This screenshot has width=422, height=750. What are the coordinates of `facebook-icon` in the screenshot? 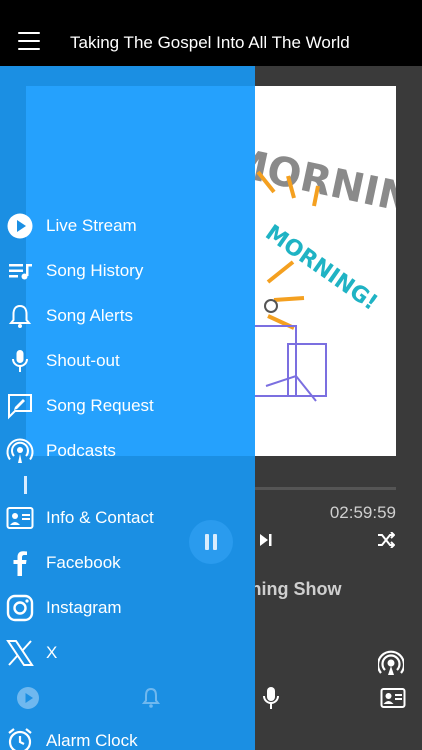 It's located at (20, 563).